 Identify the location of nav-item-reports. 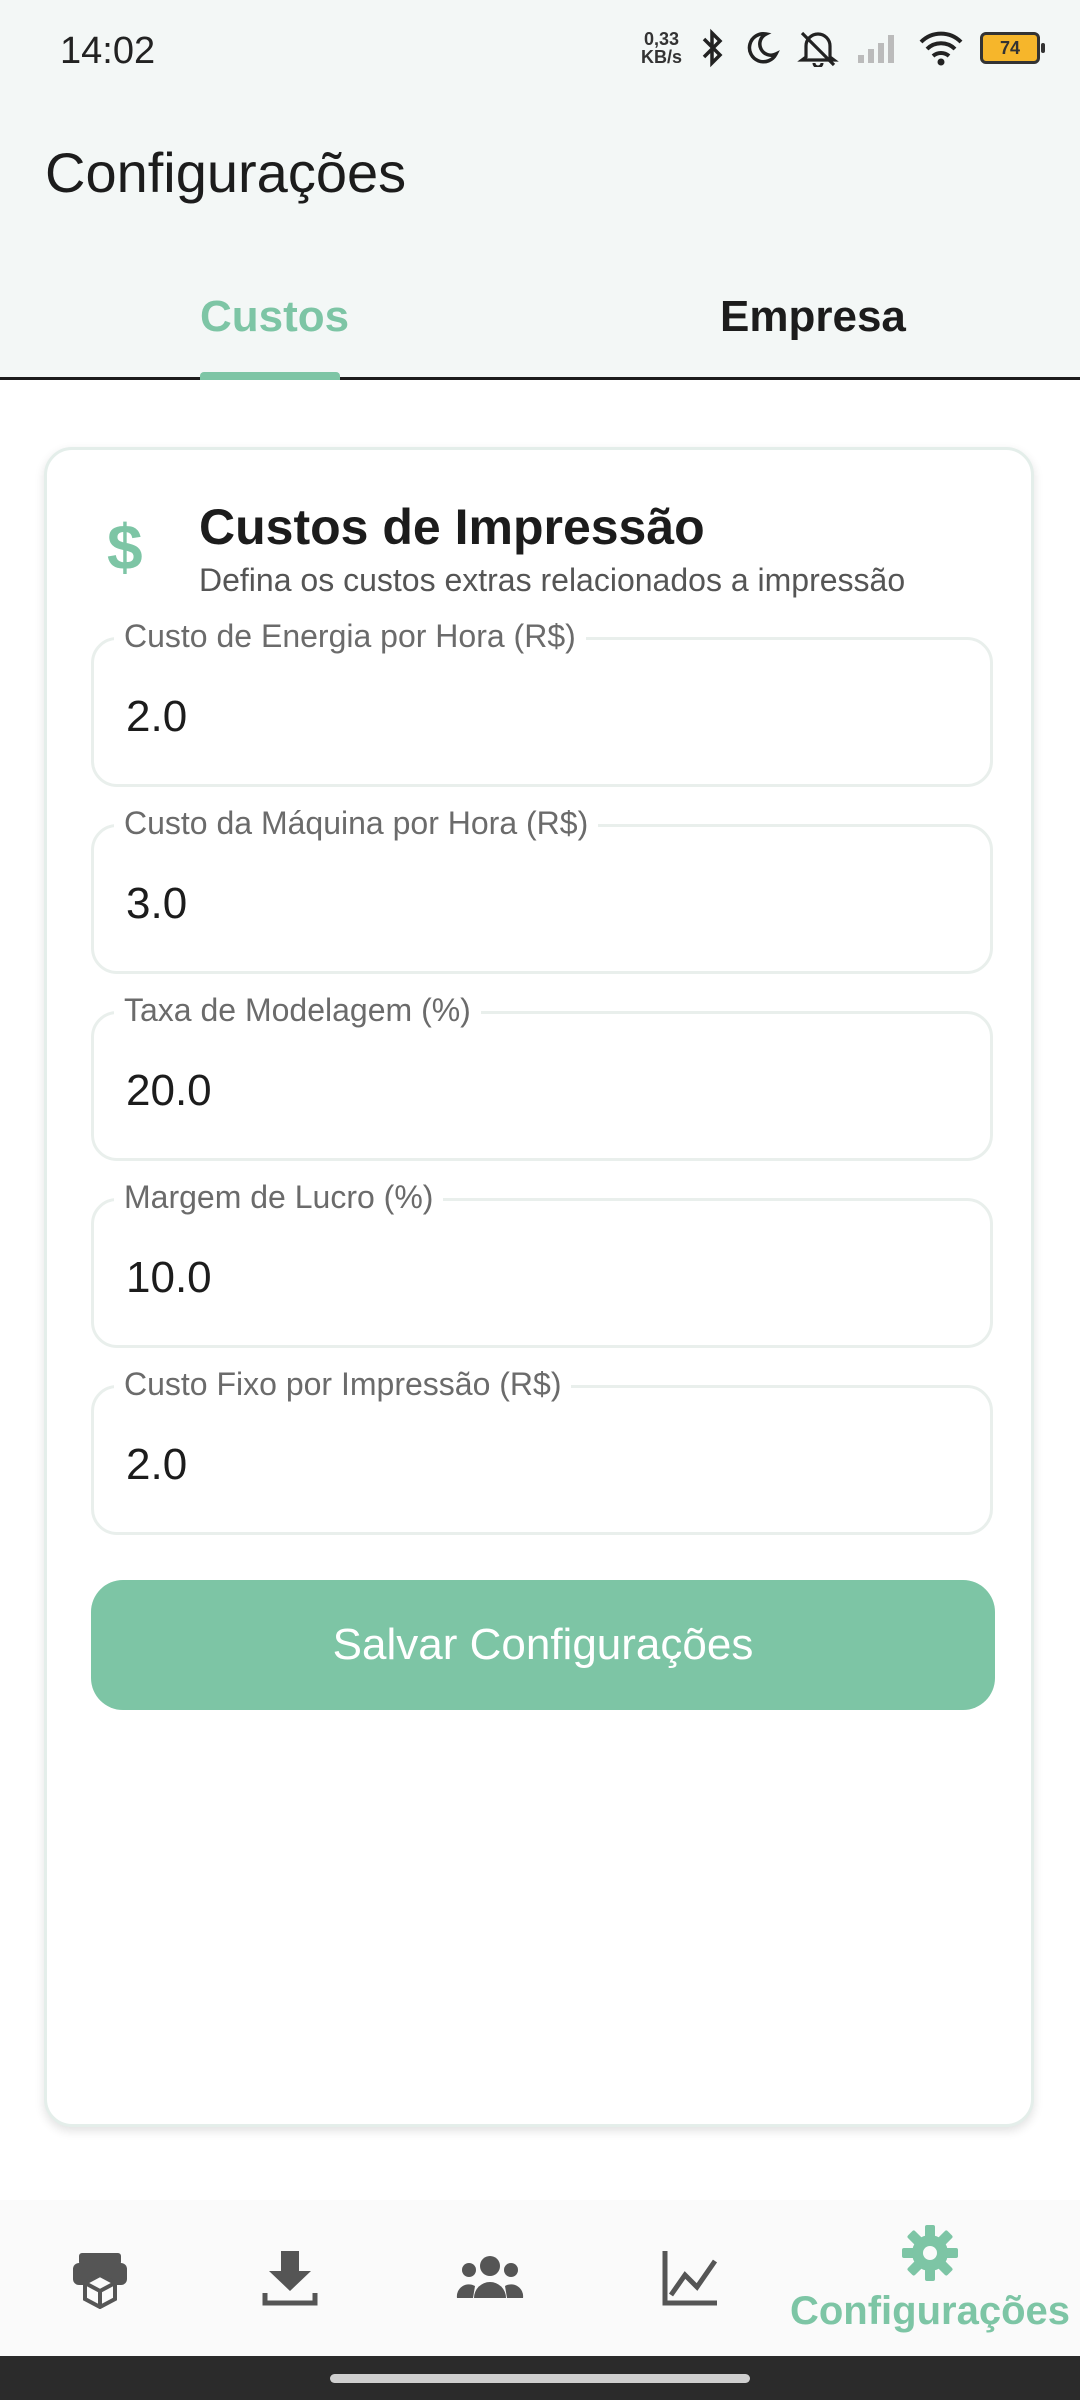
(690, 2278).